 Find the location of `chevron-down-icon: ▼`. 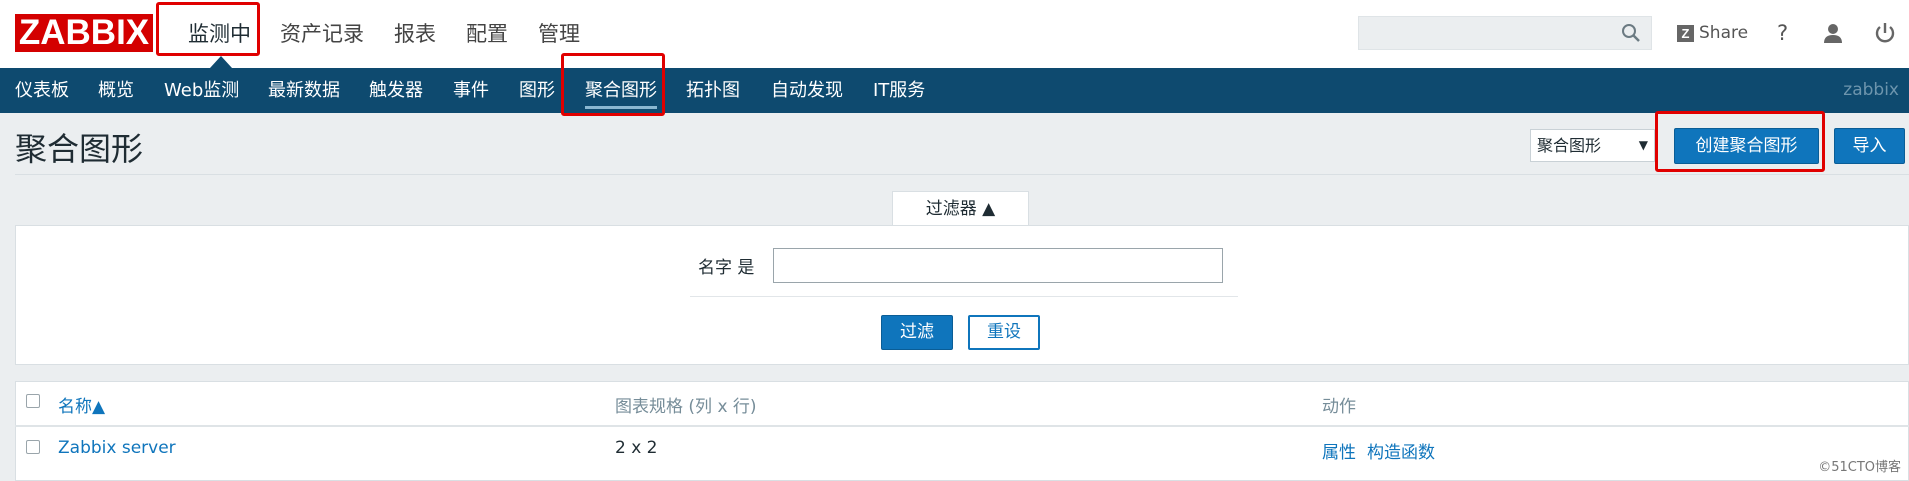

chevron-down-icon: ▼ is located at coordinates (1643, 145).